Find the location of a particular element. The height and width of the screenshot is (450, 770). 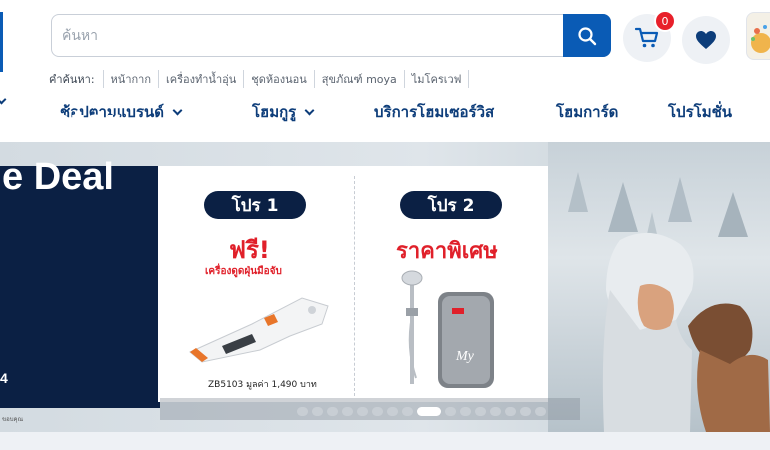

nav-item-home-service: บริการโฮมเซอร์วิส is located at coordinates (434, 112).